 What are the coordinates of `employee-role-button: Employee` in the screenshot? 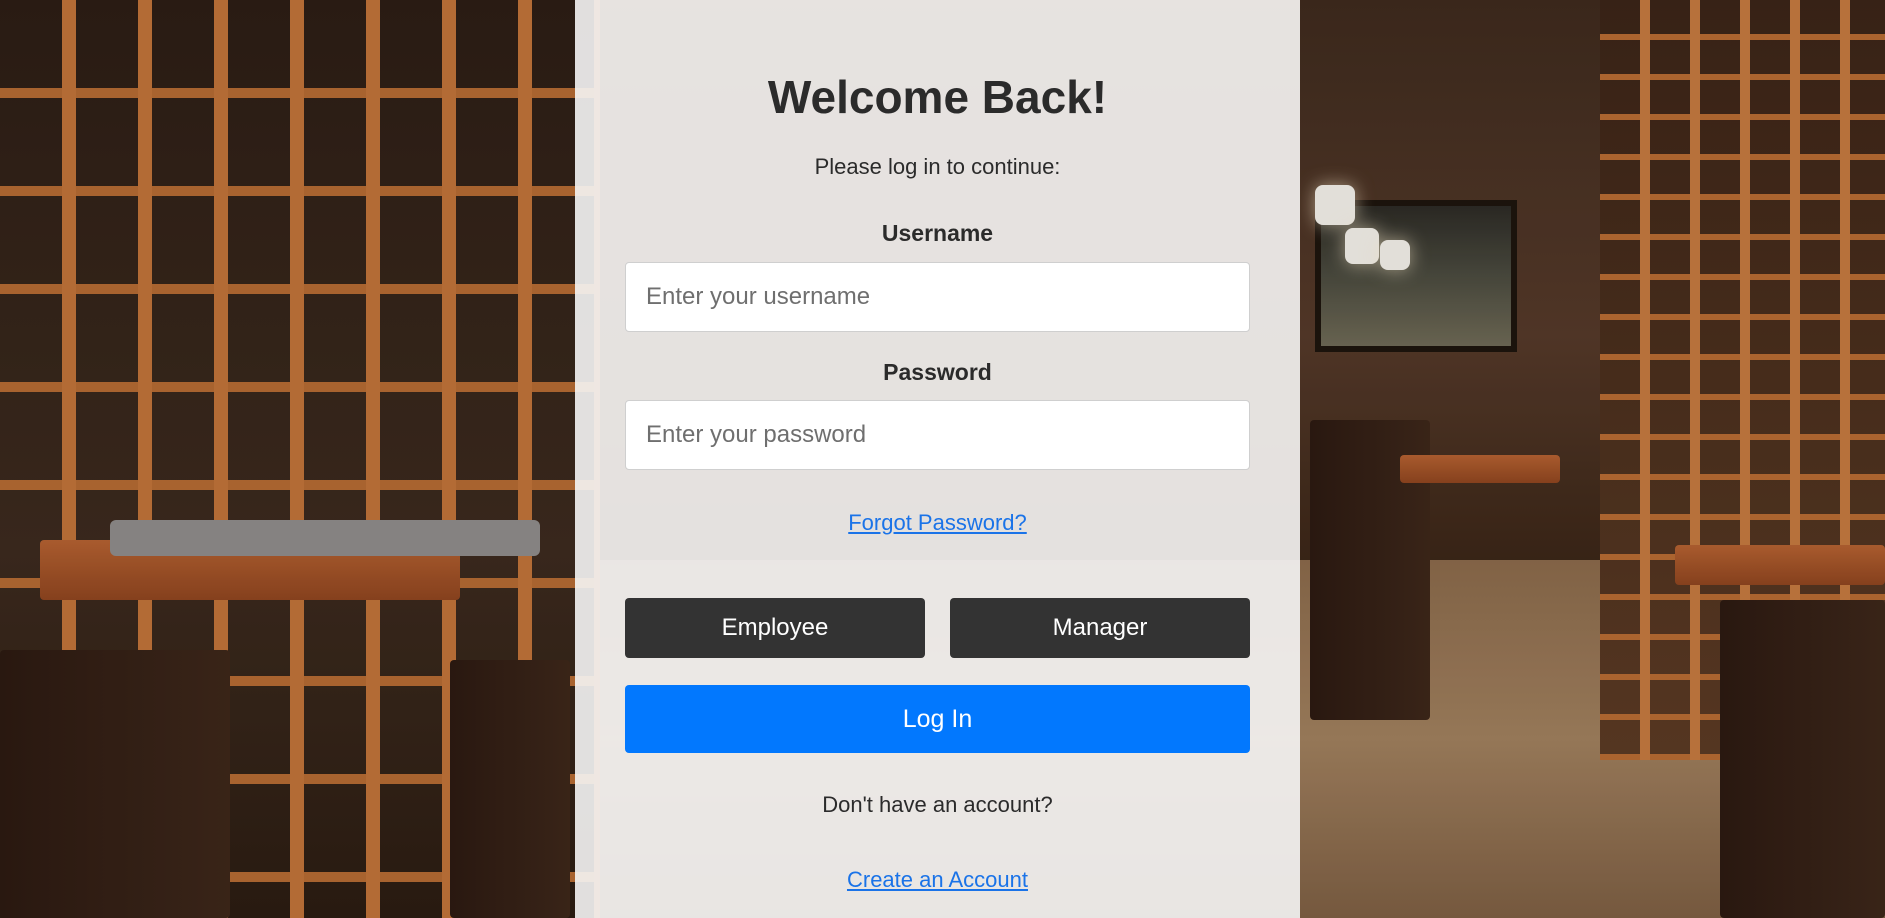 It's located at (775, 628).